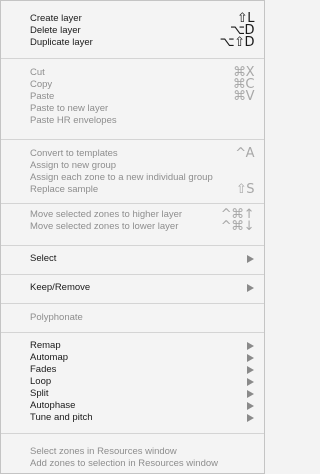  Describe the element at coordinates (73, 165) in the screenshot. I see `menu-item-label: Assign to new group` at that location.